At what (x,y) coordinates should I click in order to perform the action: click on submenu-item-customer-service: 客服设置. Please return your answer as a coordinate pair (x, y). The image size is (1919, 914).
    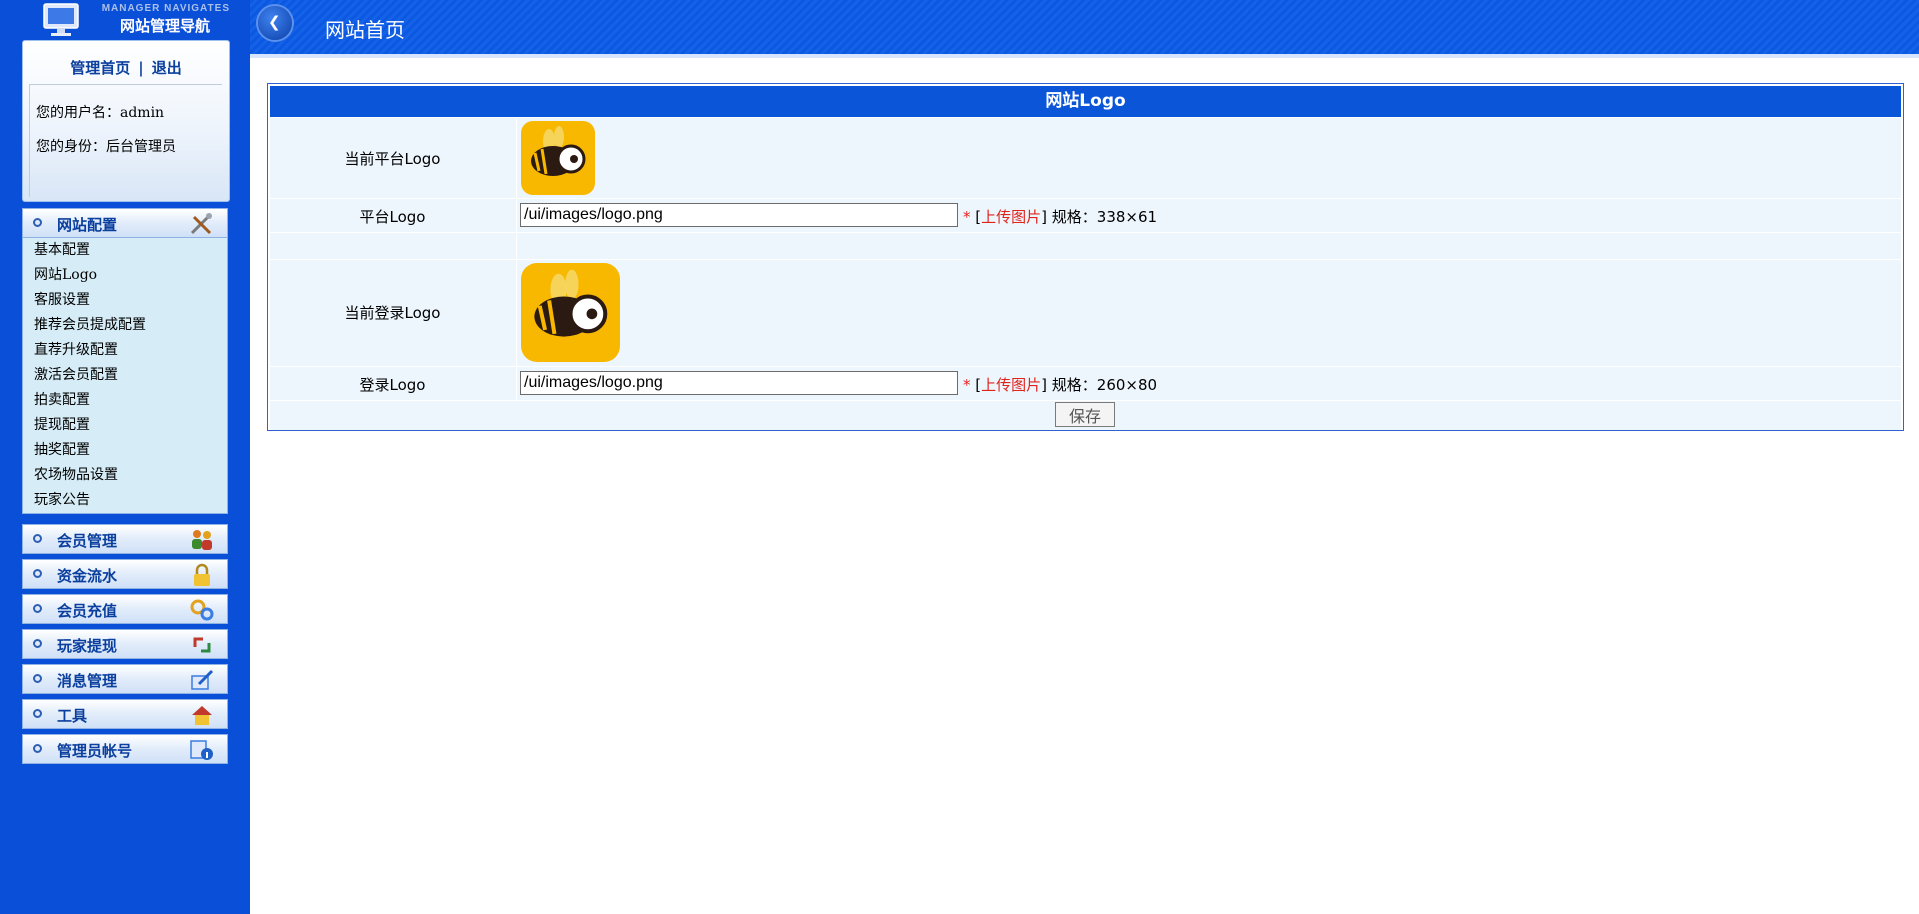
    Looking at the image, I should click on (125, 300).